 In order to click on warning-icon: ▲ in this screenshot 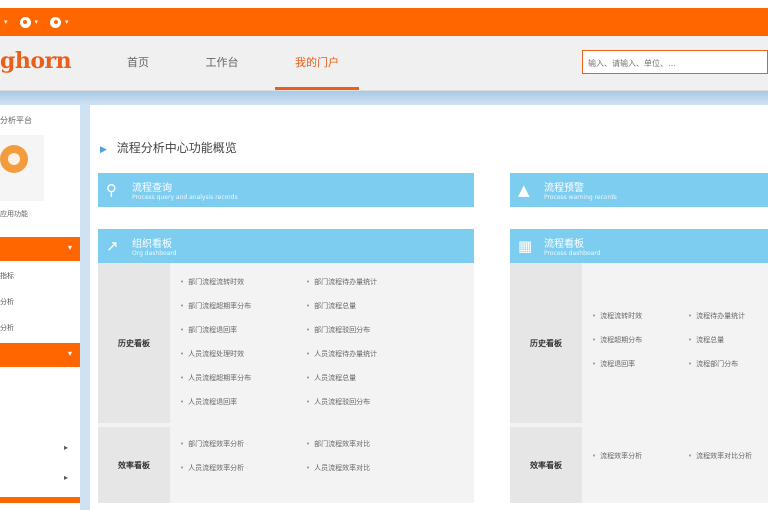, I will do `click(524, 190)`.